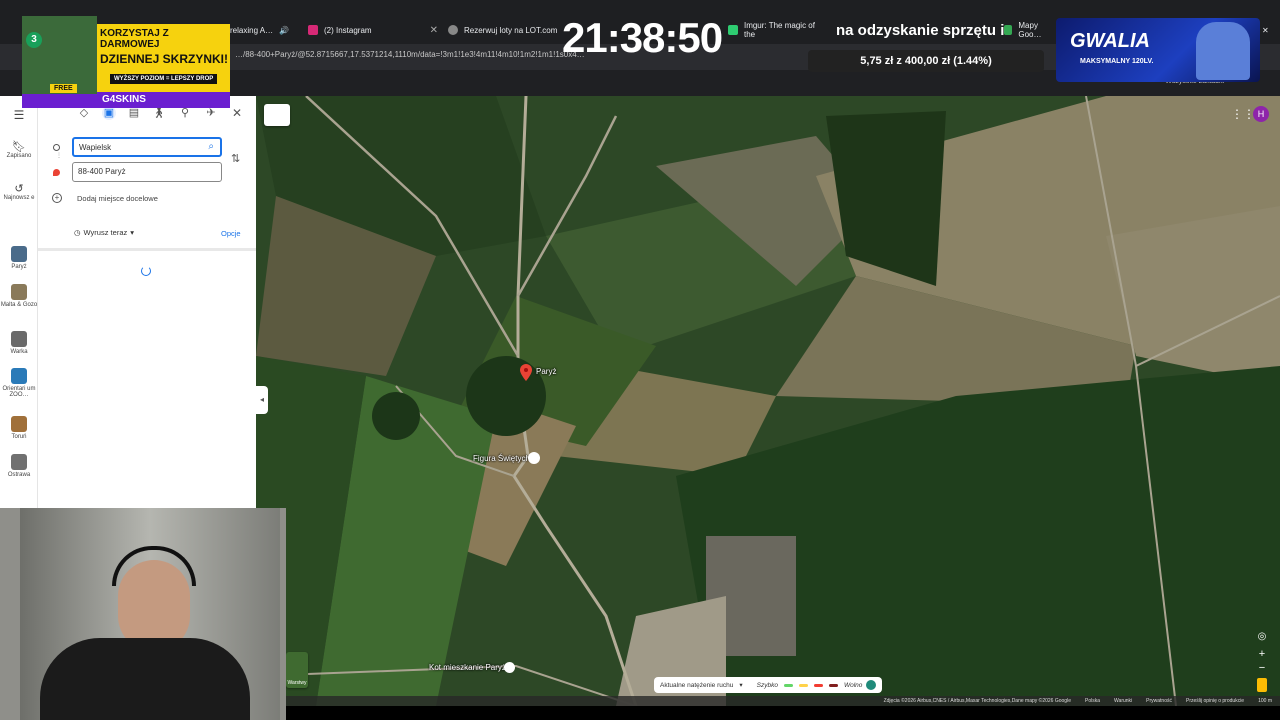 The height and width of the screenshot is (720, 1280). I want to click on add-destination-link: Dodaj miejsce docelowe, so click(117, 198).